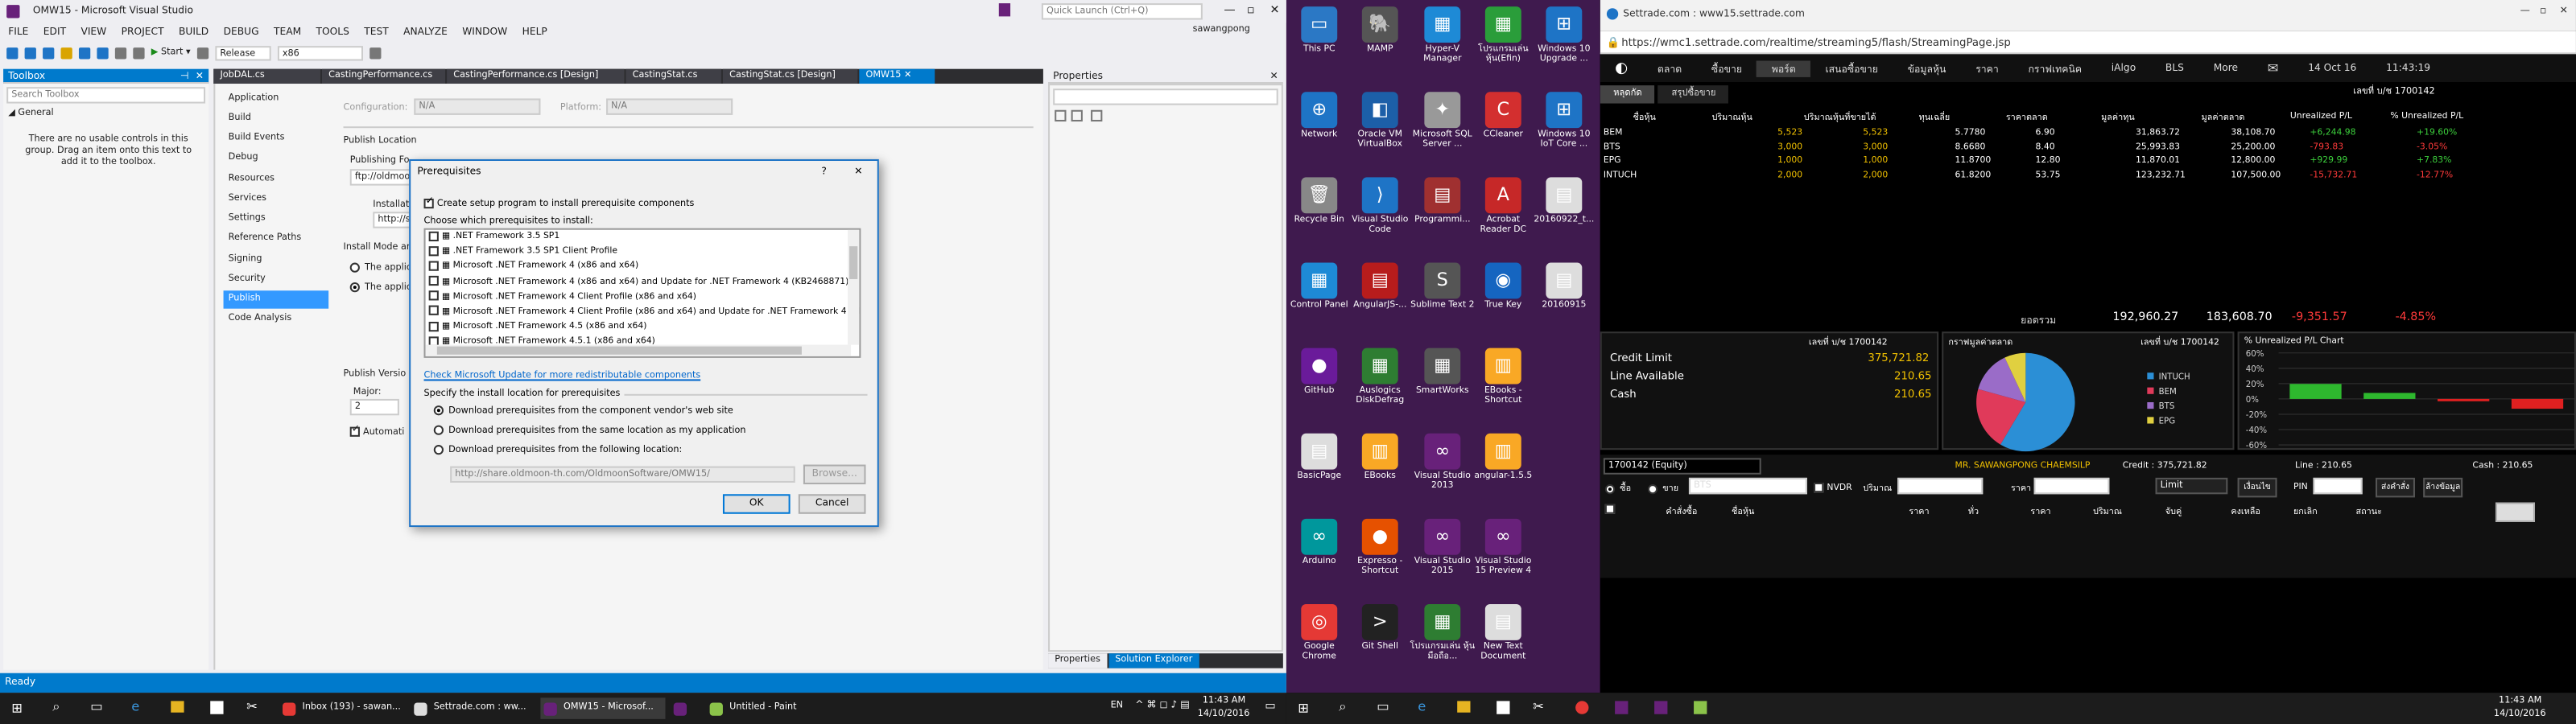  I want to click on account-select: 1700142 (Equity), so click(1682, 466).